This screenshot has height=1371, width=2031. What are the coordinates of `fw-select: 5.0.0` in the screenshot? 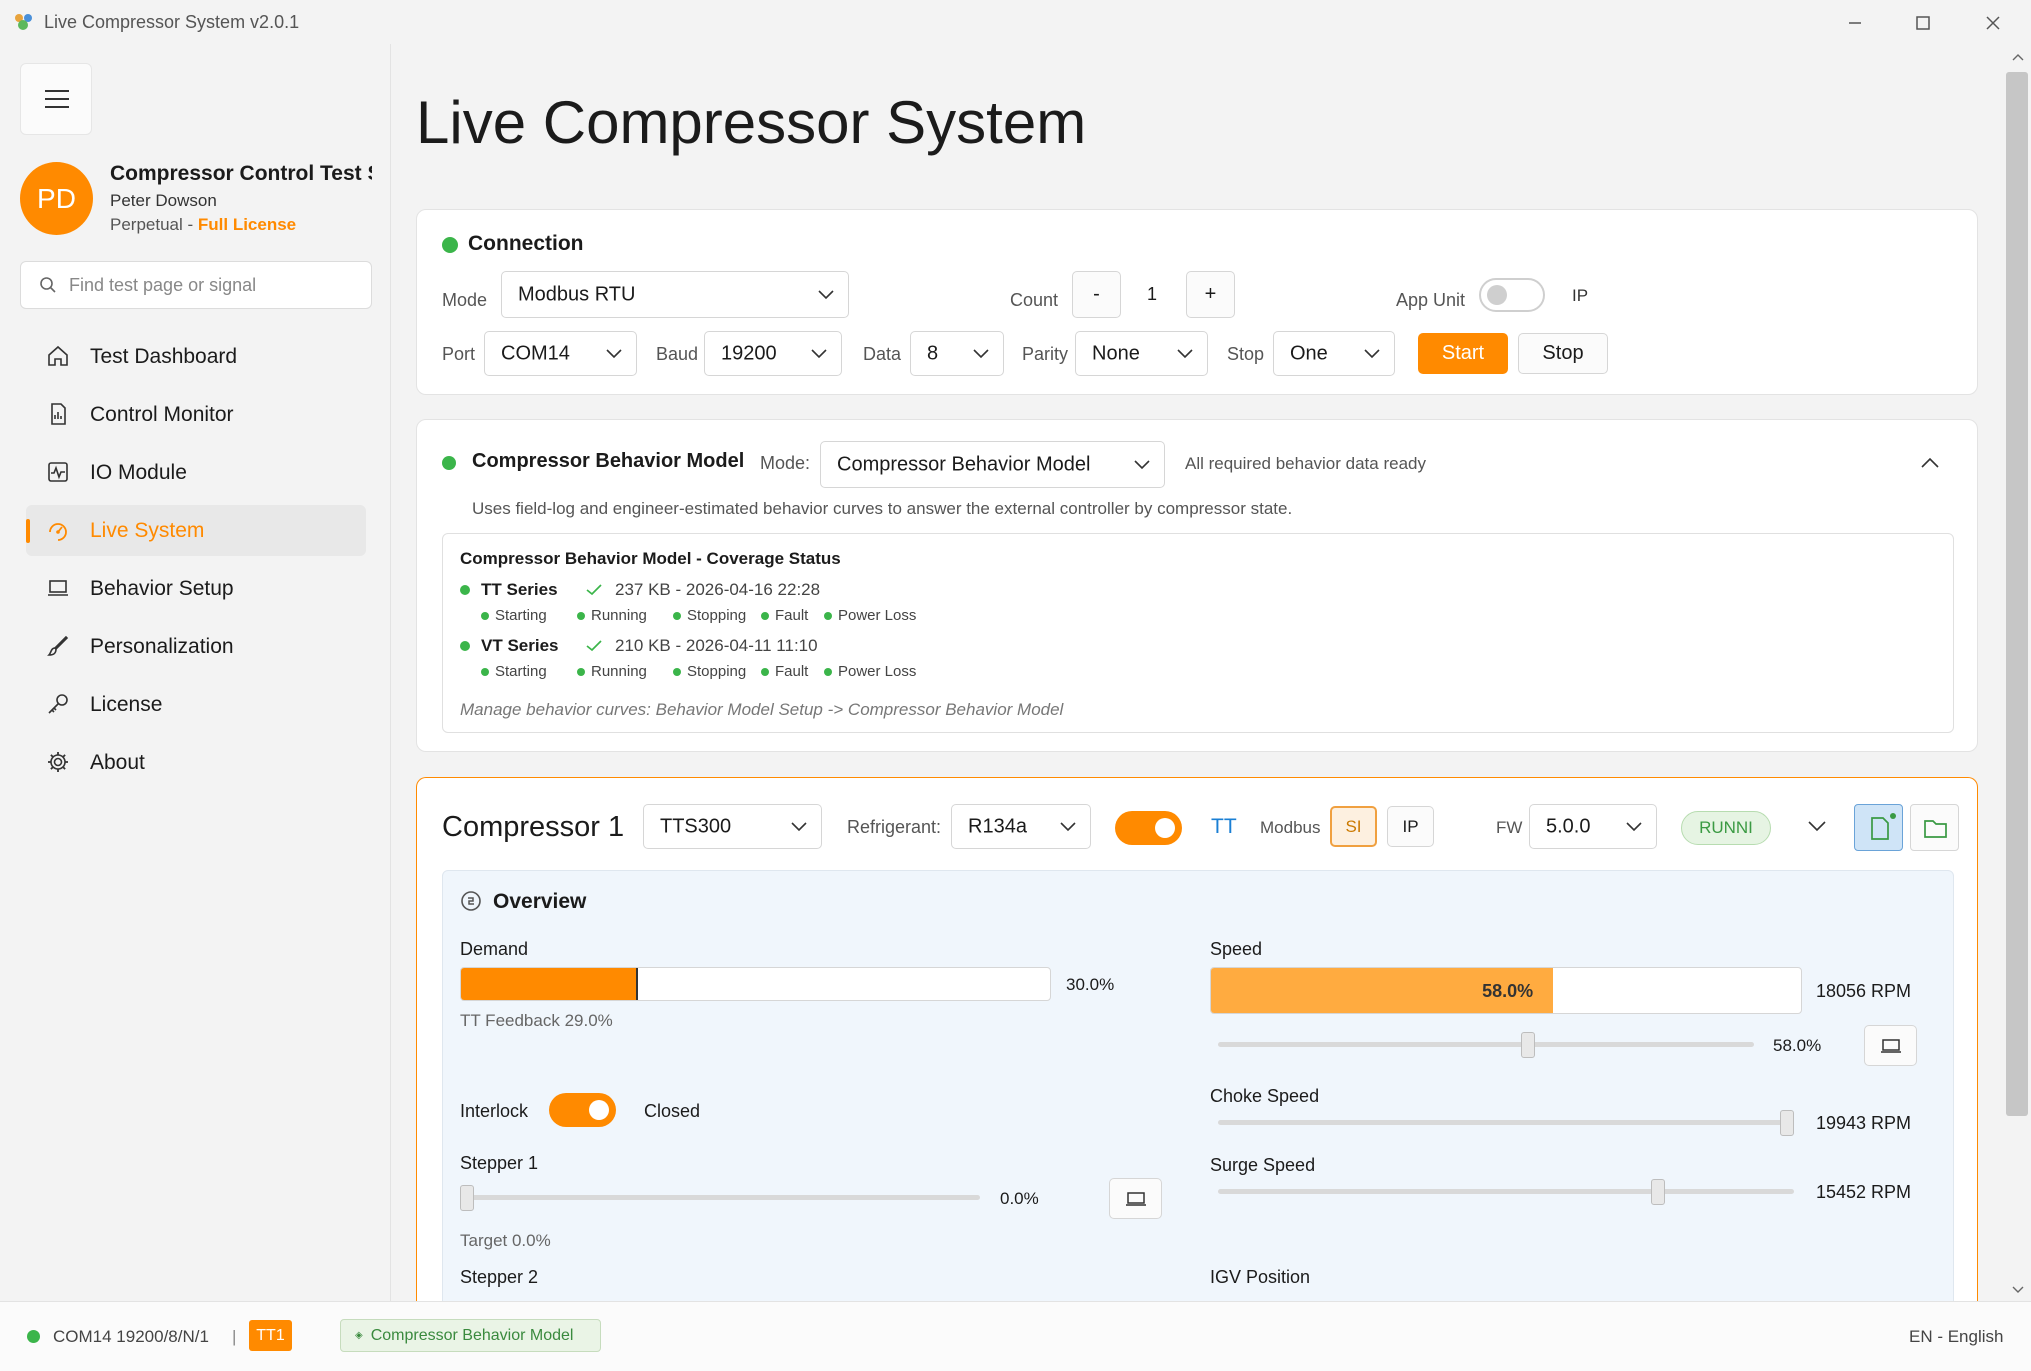 It's located at (1593, 826).